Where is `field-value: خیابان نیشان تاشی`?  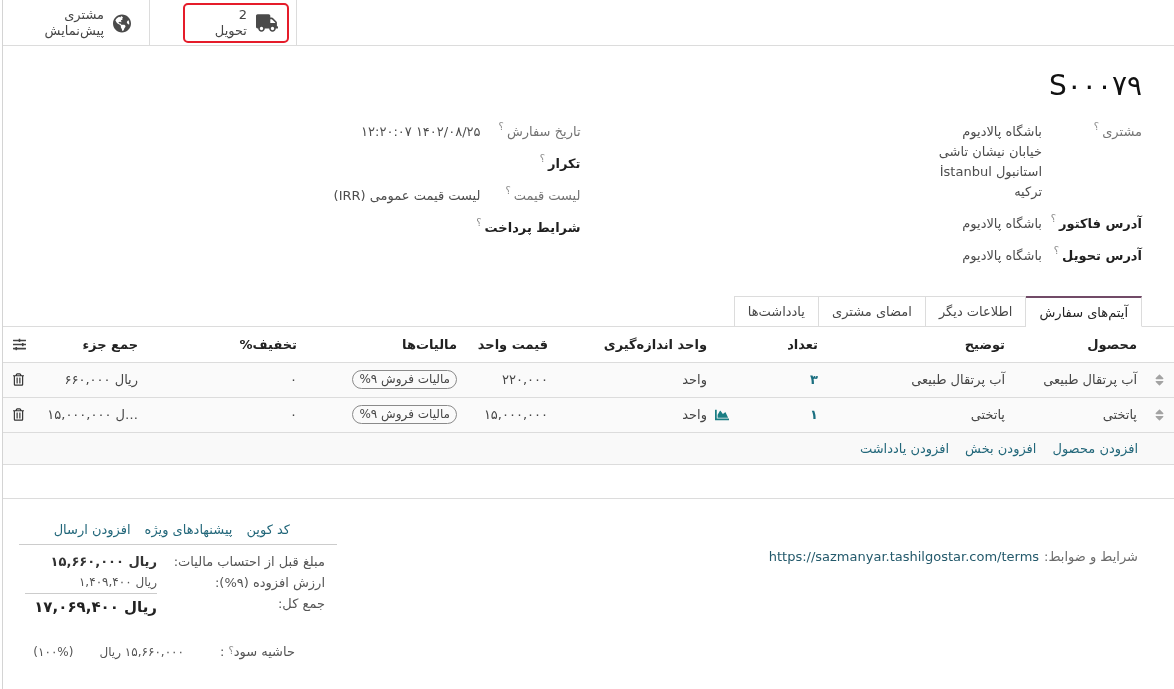
field-value: خیابان نیشان تاشی is located at coordinates (990, 152).